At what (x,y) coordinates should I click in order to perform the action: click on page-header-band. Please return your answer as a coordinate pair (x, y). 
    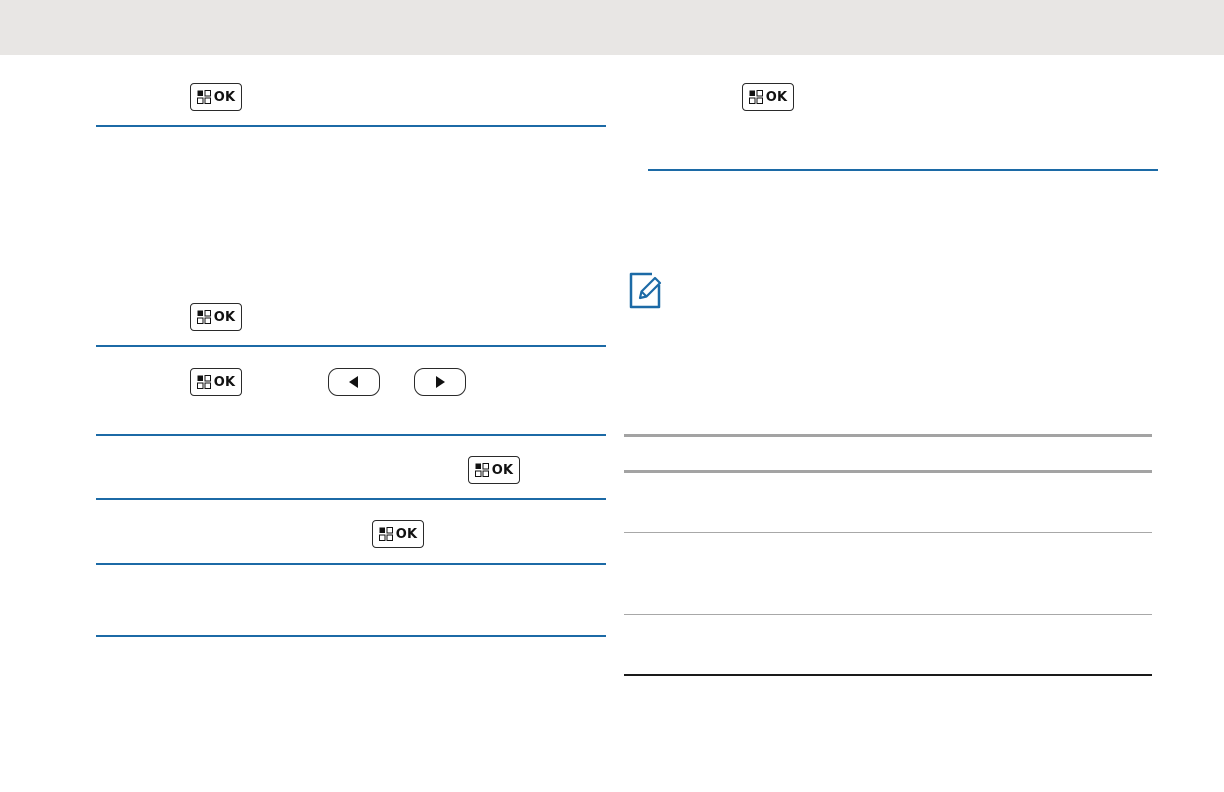
    Looking at the image, I should click on (612, 27).